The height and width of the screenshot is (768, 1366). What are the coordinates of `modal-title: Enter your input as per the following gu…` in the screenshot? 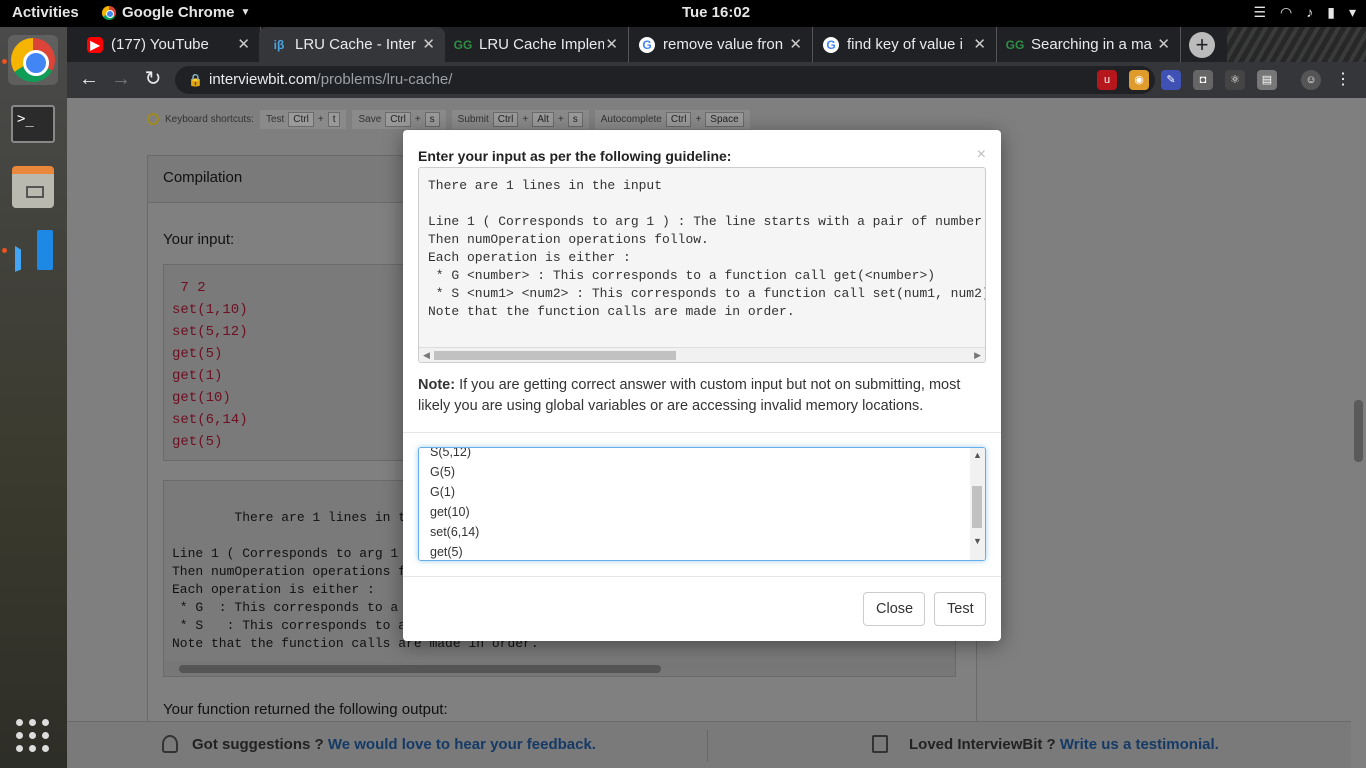 It's located at (575, 156).